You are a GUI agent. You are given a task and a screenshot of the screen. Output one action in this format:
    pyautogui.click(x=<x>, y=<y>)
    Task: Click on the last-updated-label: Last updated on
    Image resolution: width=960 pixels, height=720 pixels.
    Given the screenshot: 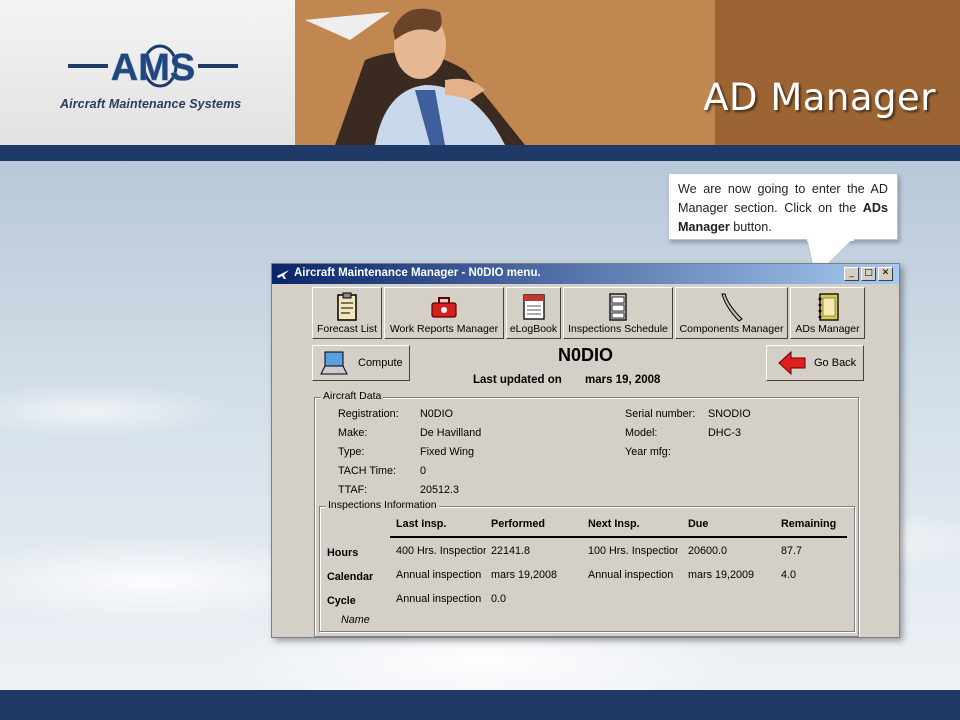 What is the action you would take?
    pyautogui.click(x=517, y=380)
    